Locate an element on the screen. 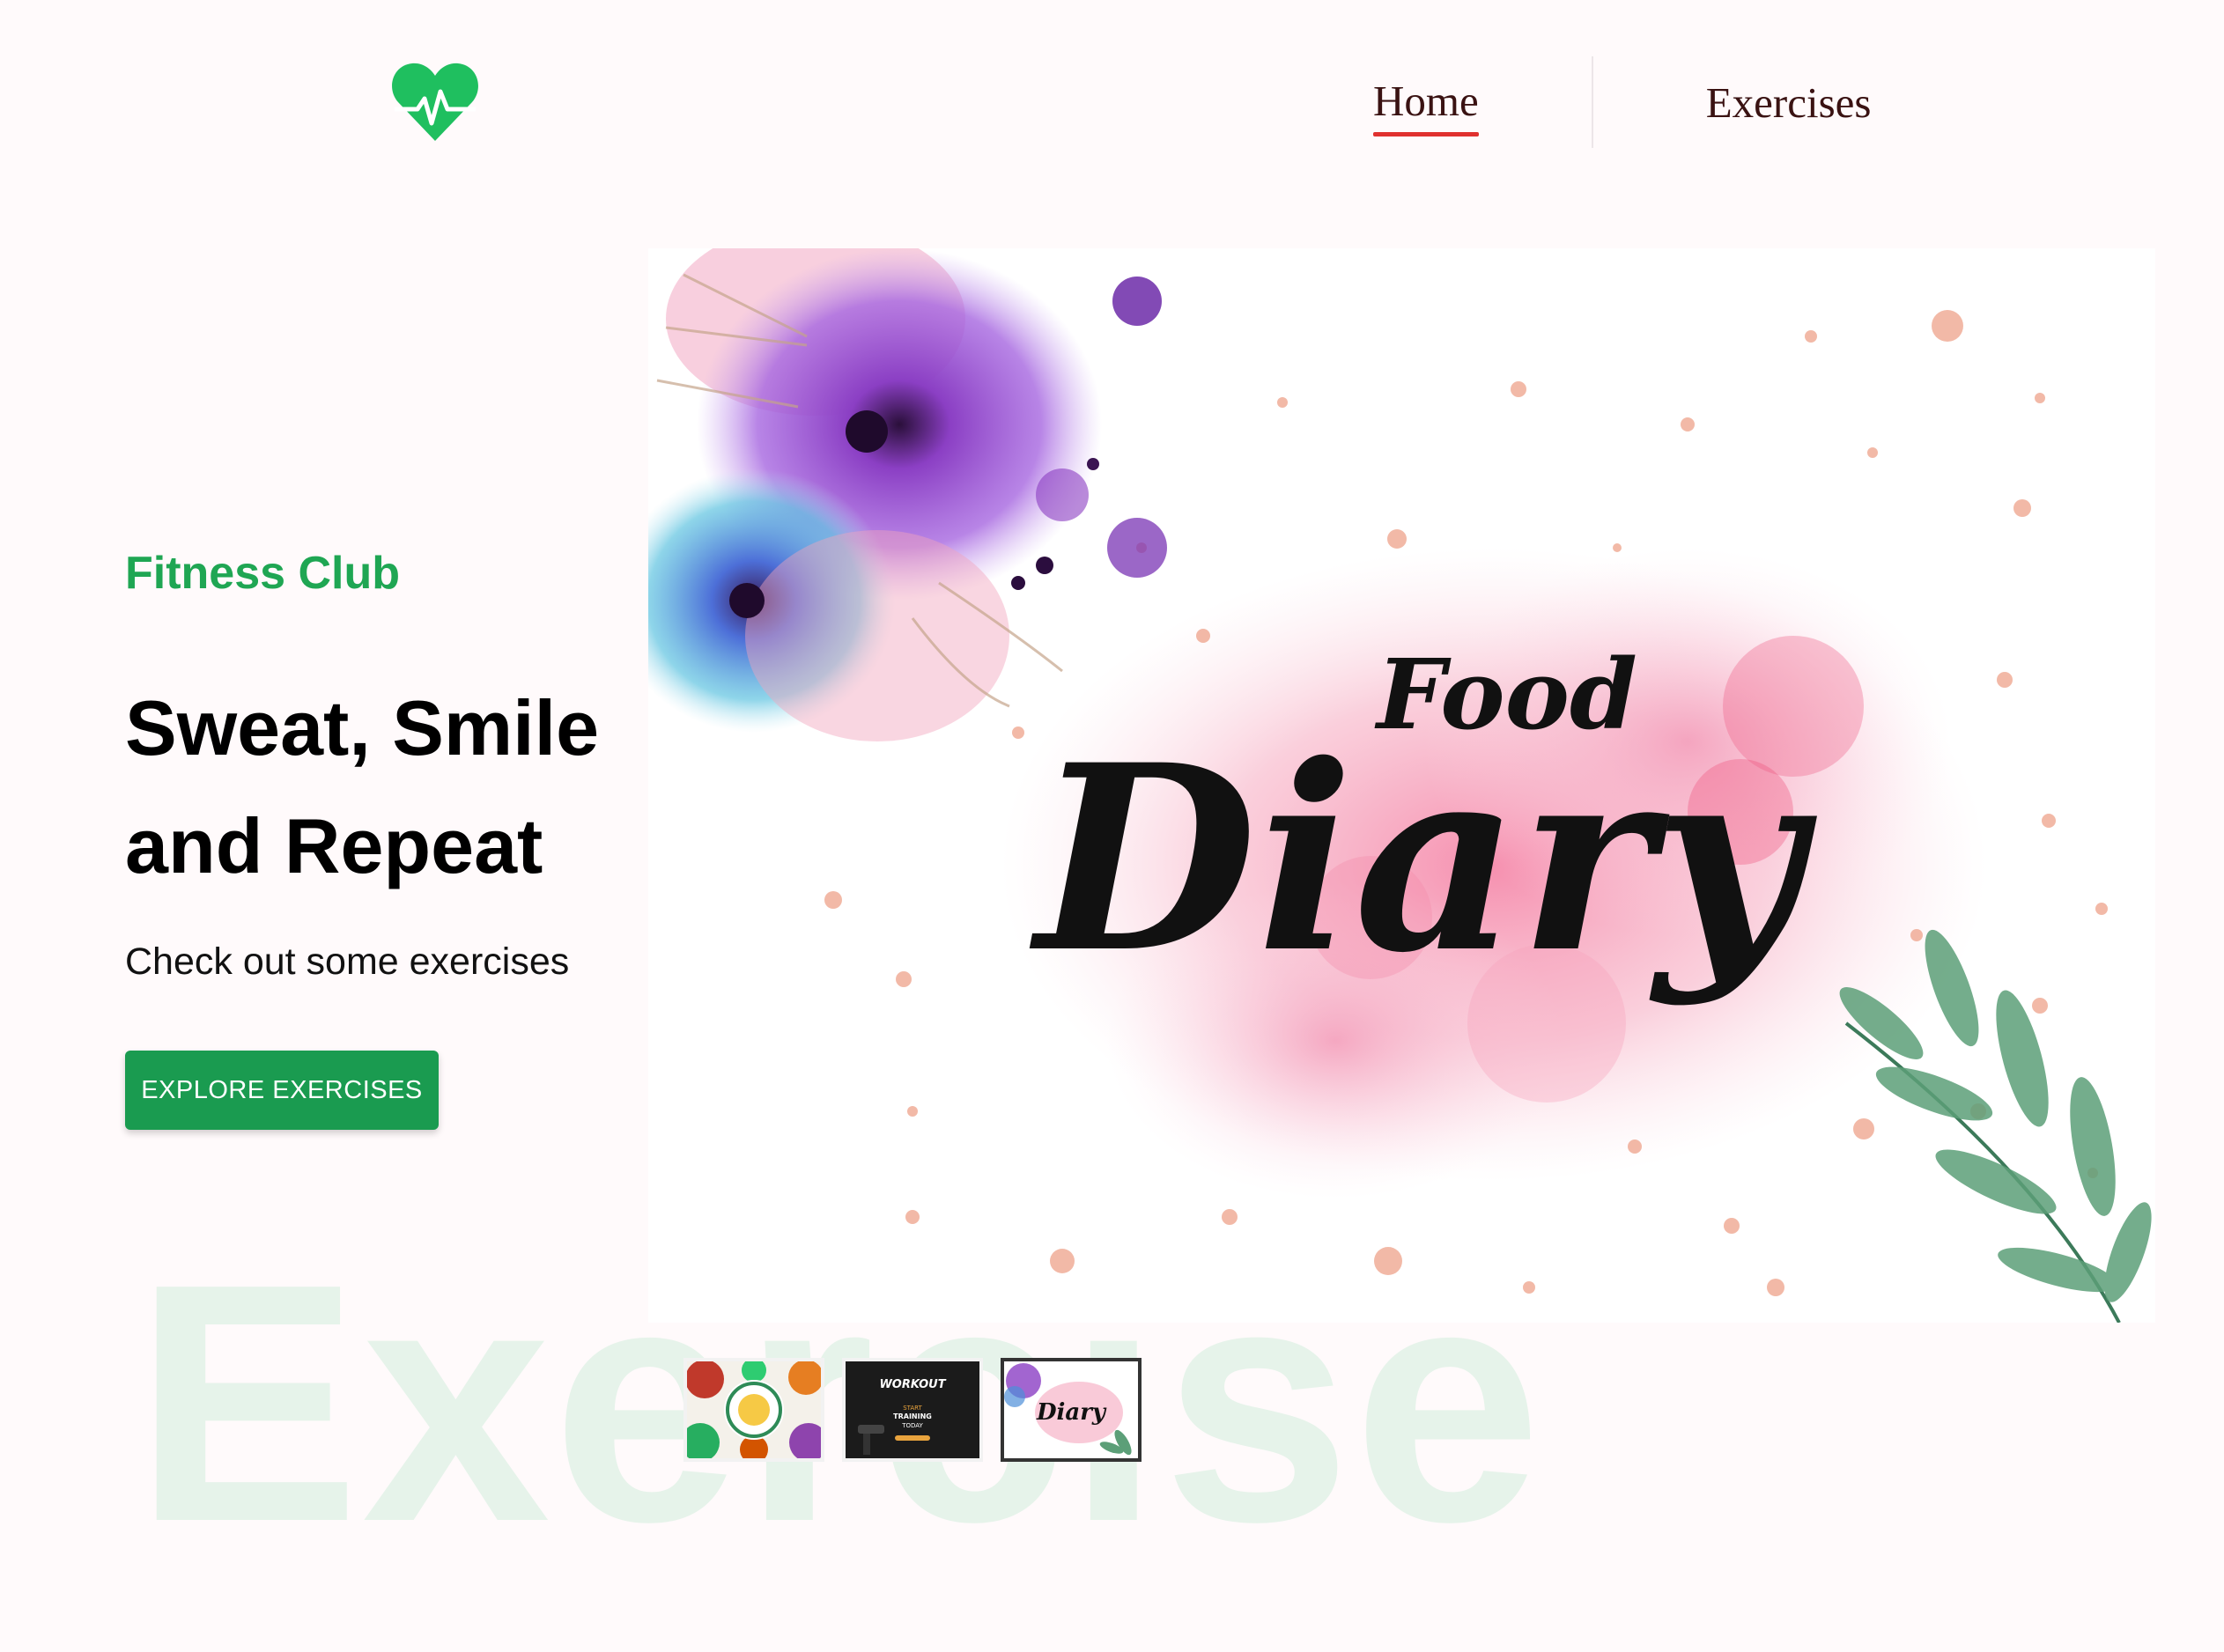  svg-text: WORKOUT is located at coordinates (913, 1384).